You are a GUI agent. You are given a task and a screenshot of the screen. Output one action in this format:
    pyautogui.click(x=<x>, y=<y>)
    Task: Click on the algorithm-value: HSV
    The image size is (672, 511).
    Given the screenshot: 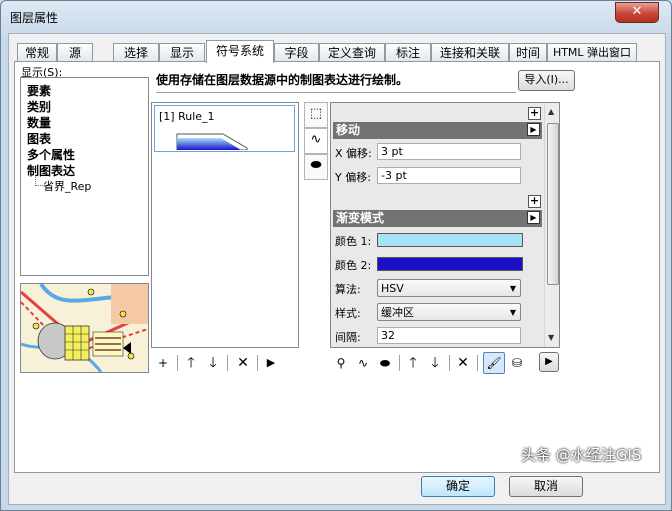 What is the action you would take?
    pyautogui.click(x=392, y=288)
    